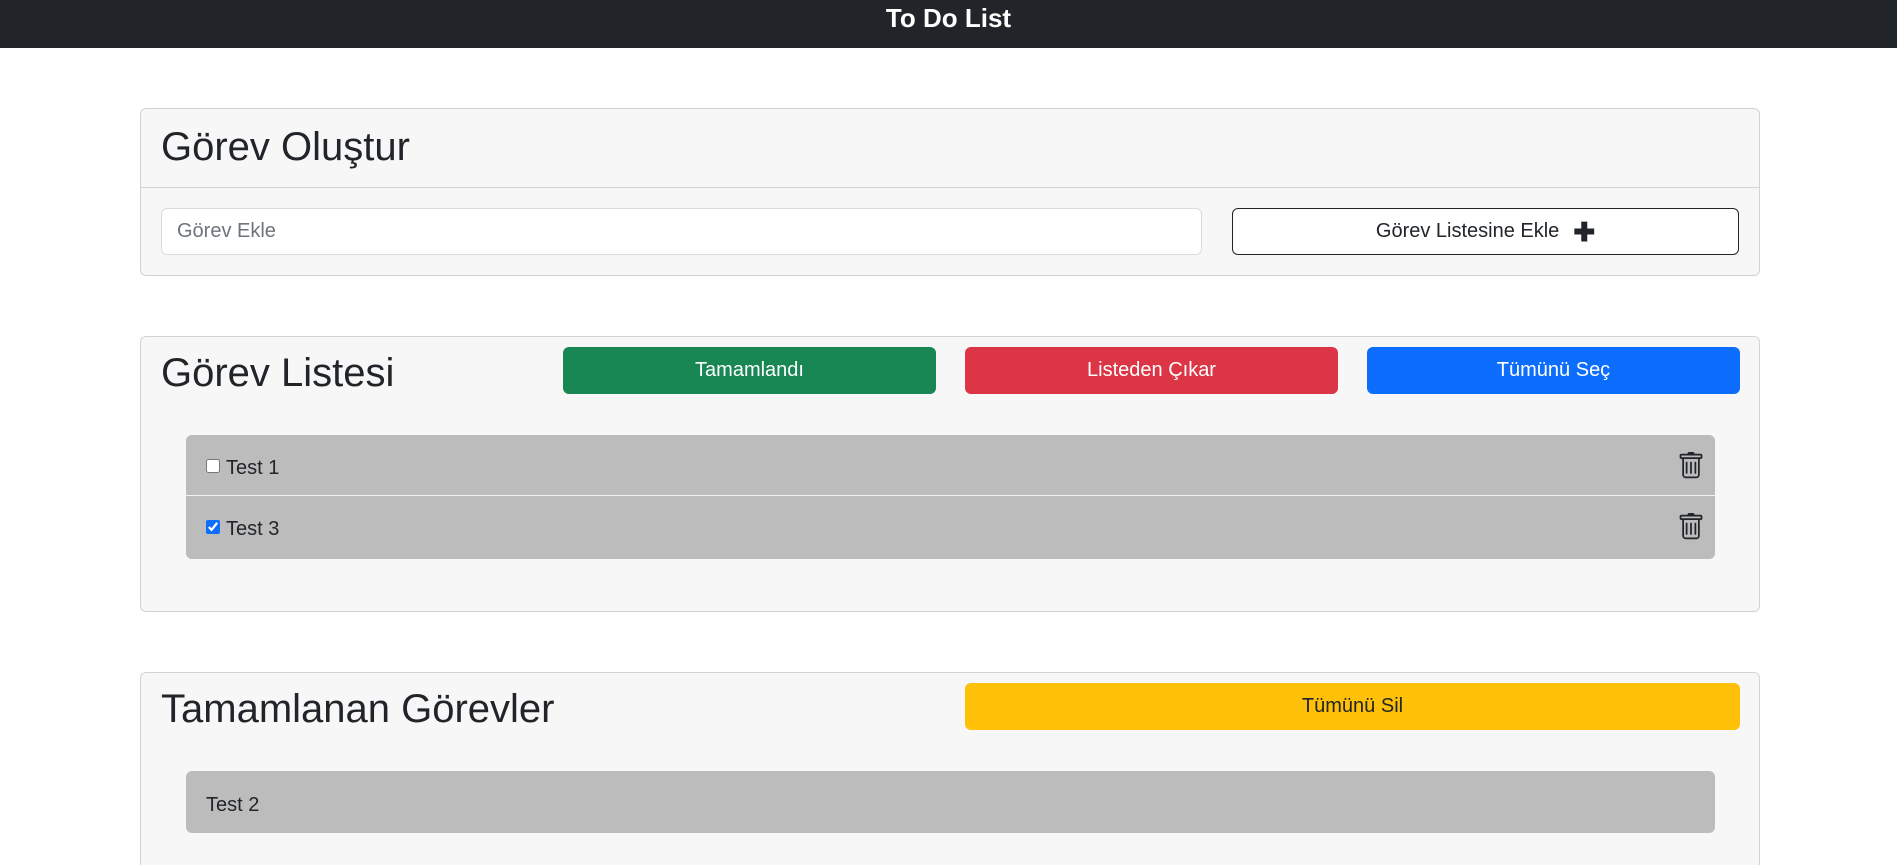 This screenshot has width=1897, height=865. I want to click on create-task-title: Görev Oluştur, so click(285, 147).